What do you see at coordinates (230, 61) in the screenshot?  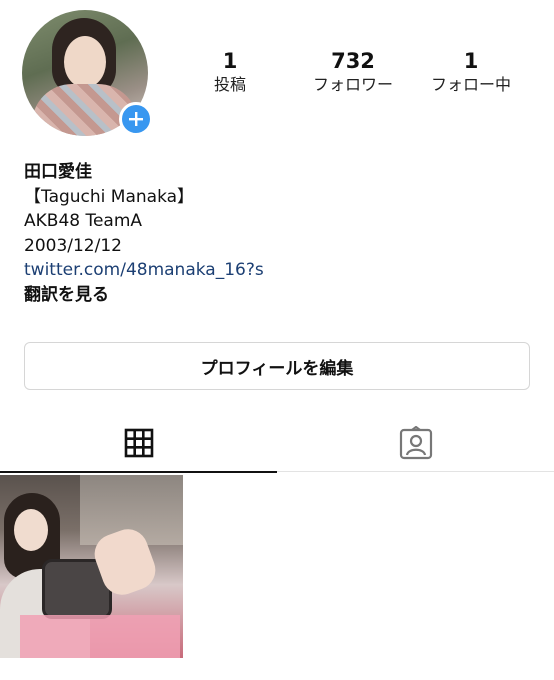 I see `posts-count: 1` at bounding box center [230, 61].